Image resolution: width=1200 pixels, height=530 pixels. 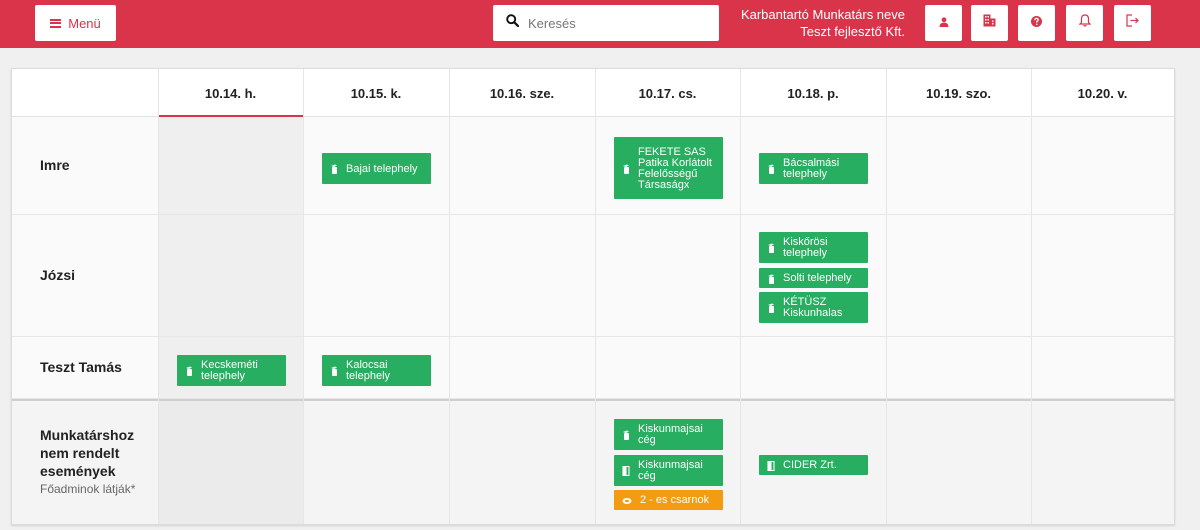 I want to click on hose-icon, so click(x=627, y=501).